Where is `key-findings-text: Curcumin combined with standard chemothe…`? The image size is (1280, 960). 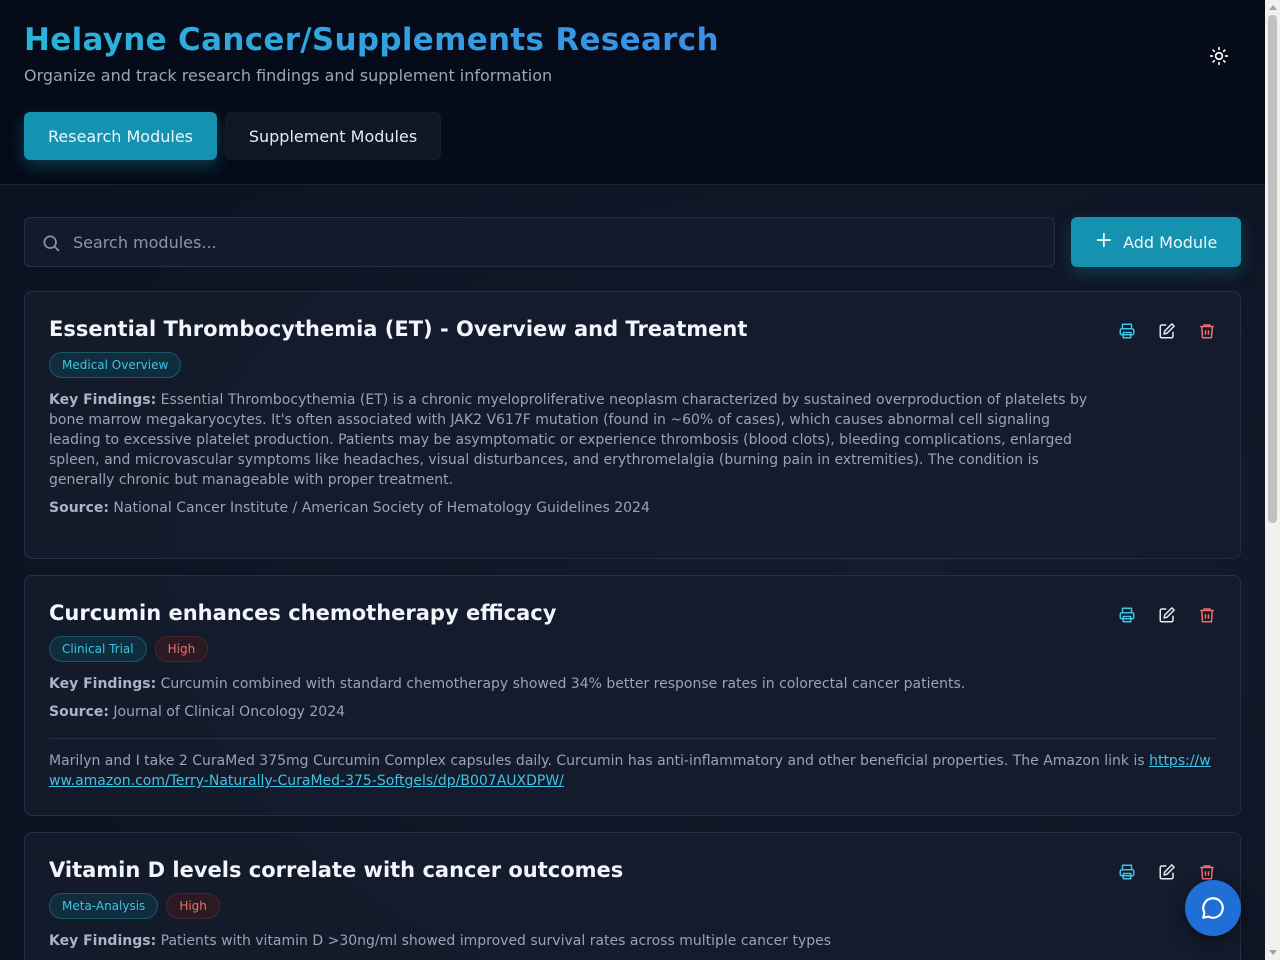
key-findings-text: Curcumin combined with standard chemothe… is located at coordinates (563, 684).